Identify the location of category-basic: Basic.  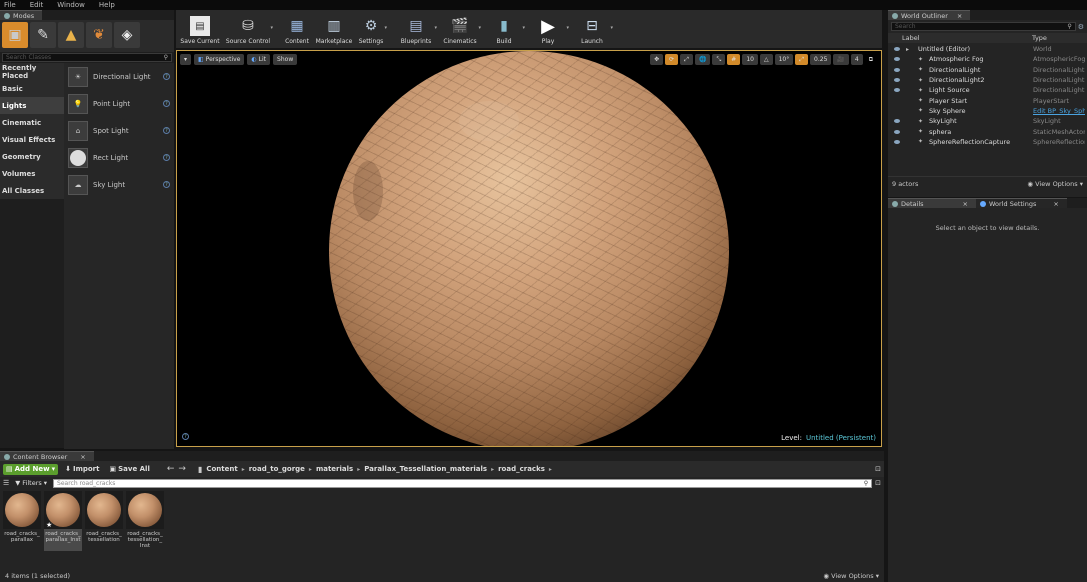
(32, 88).